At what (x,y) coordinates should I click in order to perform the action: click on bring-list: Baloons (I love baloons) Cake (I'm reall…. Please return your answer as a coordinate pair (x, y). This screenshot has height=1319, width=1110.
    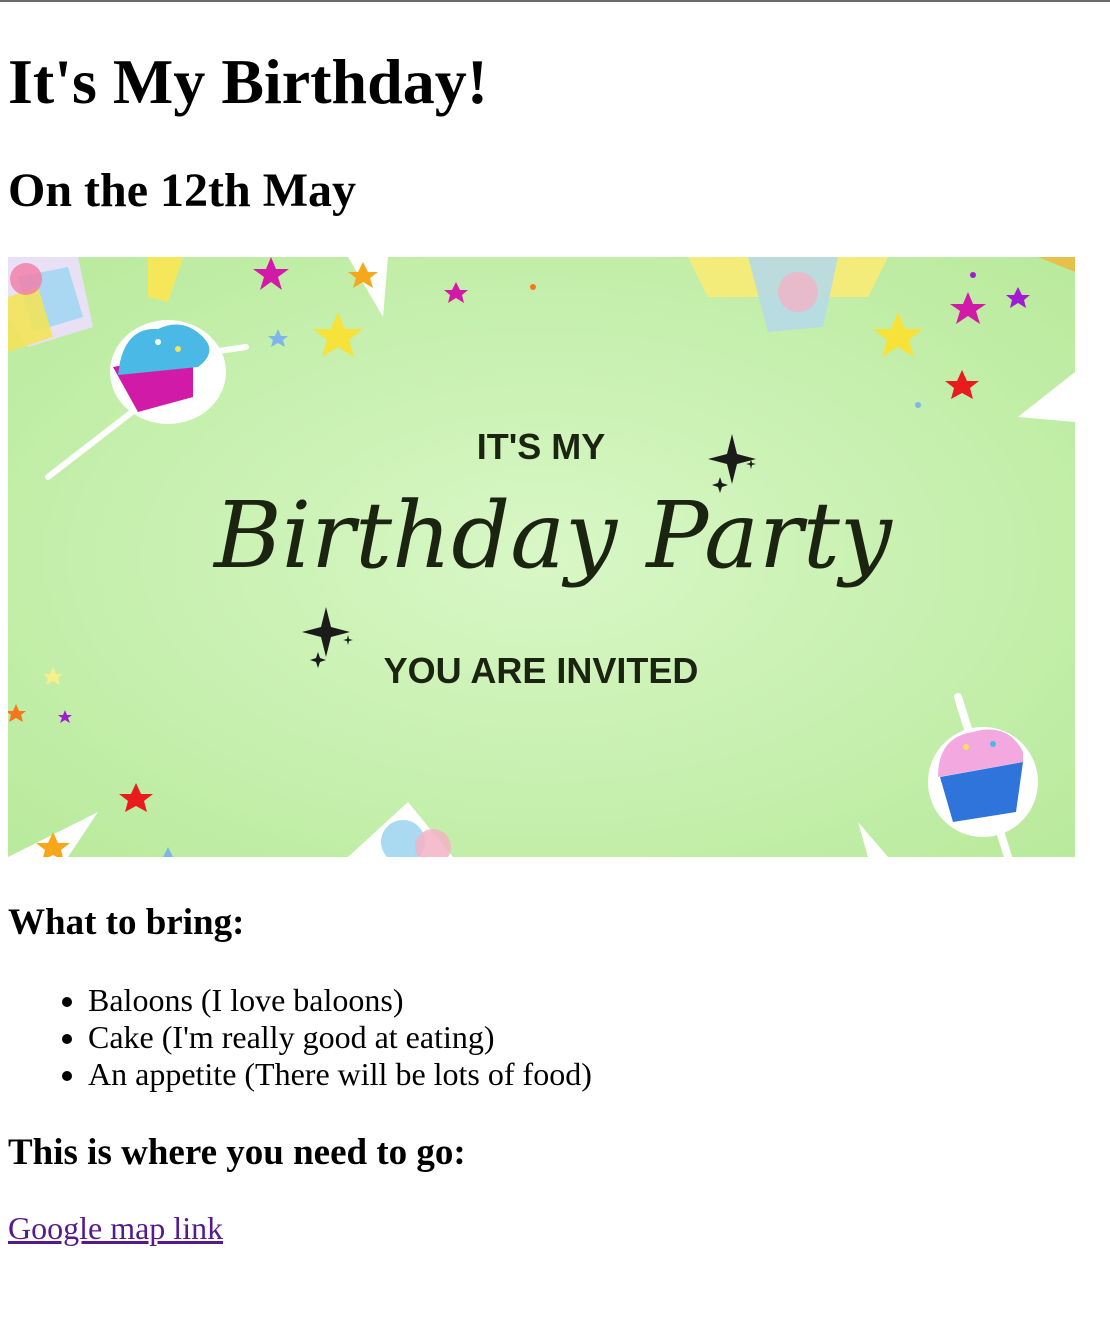
    Looking at the image, I should click on (300, 1037).